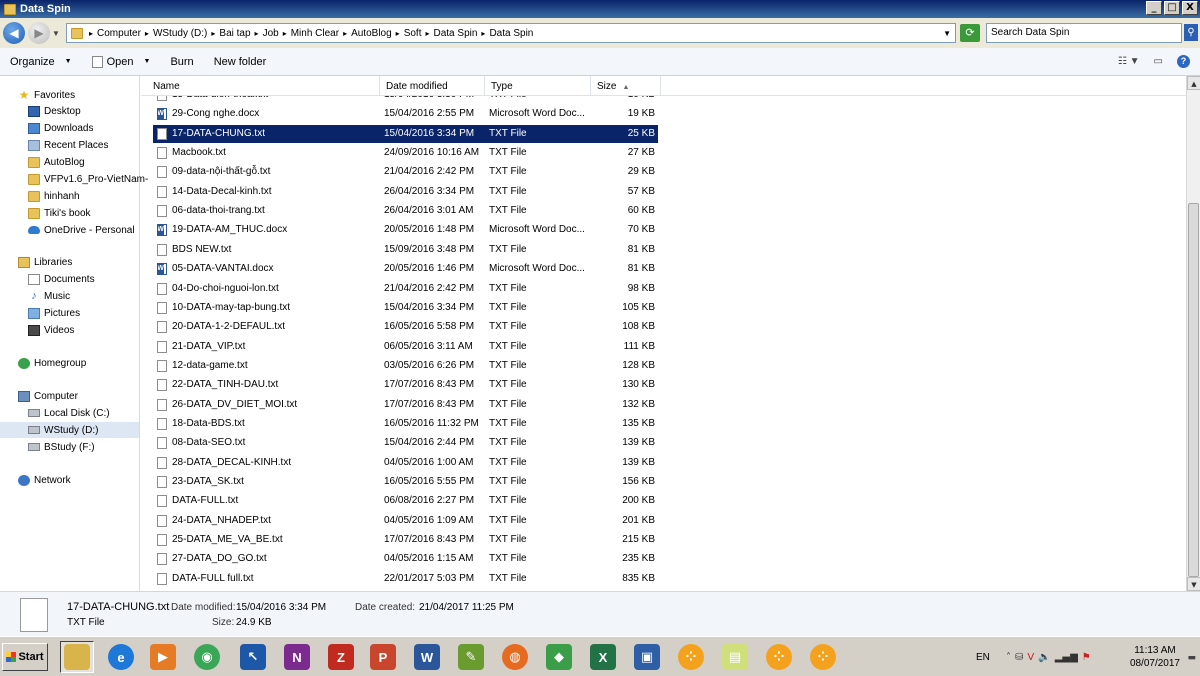 The height and width of the screenshot is (676, 1200). I want to click on vertical-scrollbar: ▲ ▼, so click(1193, 333).